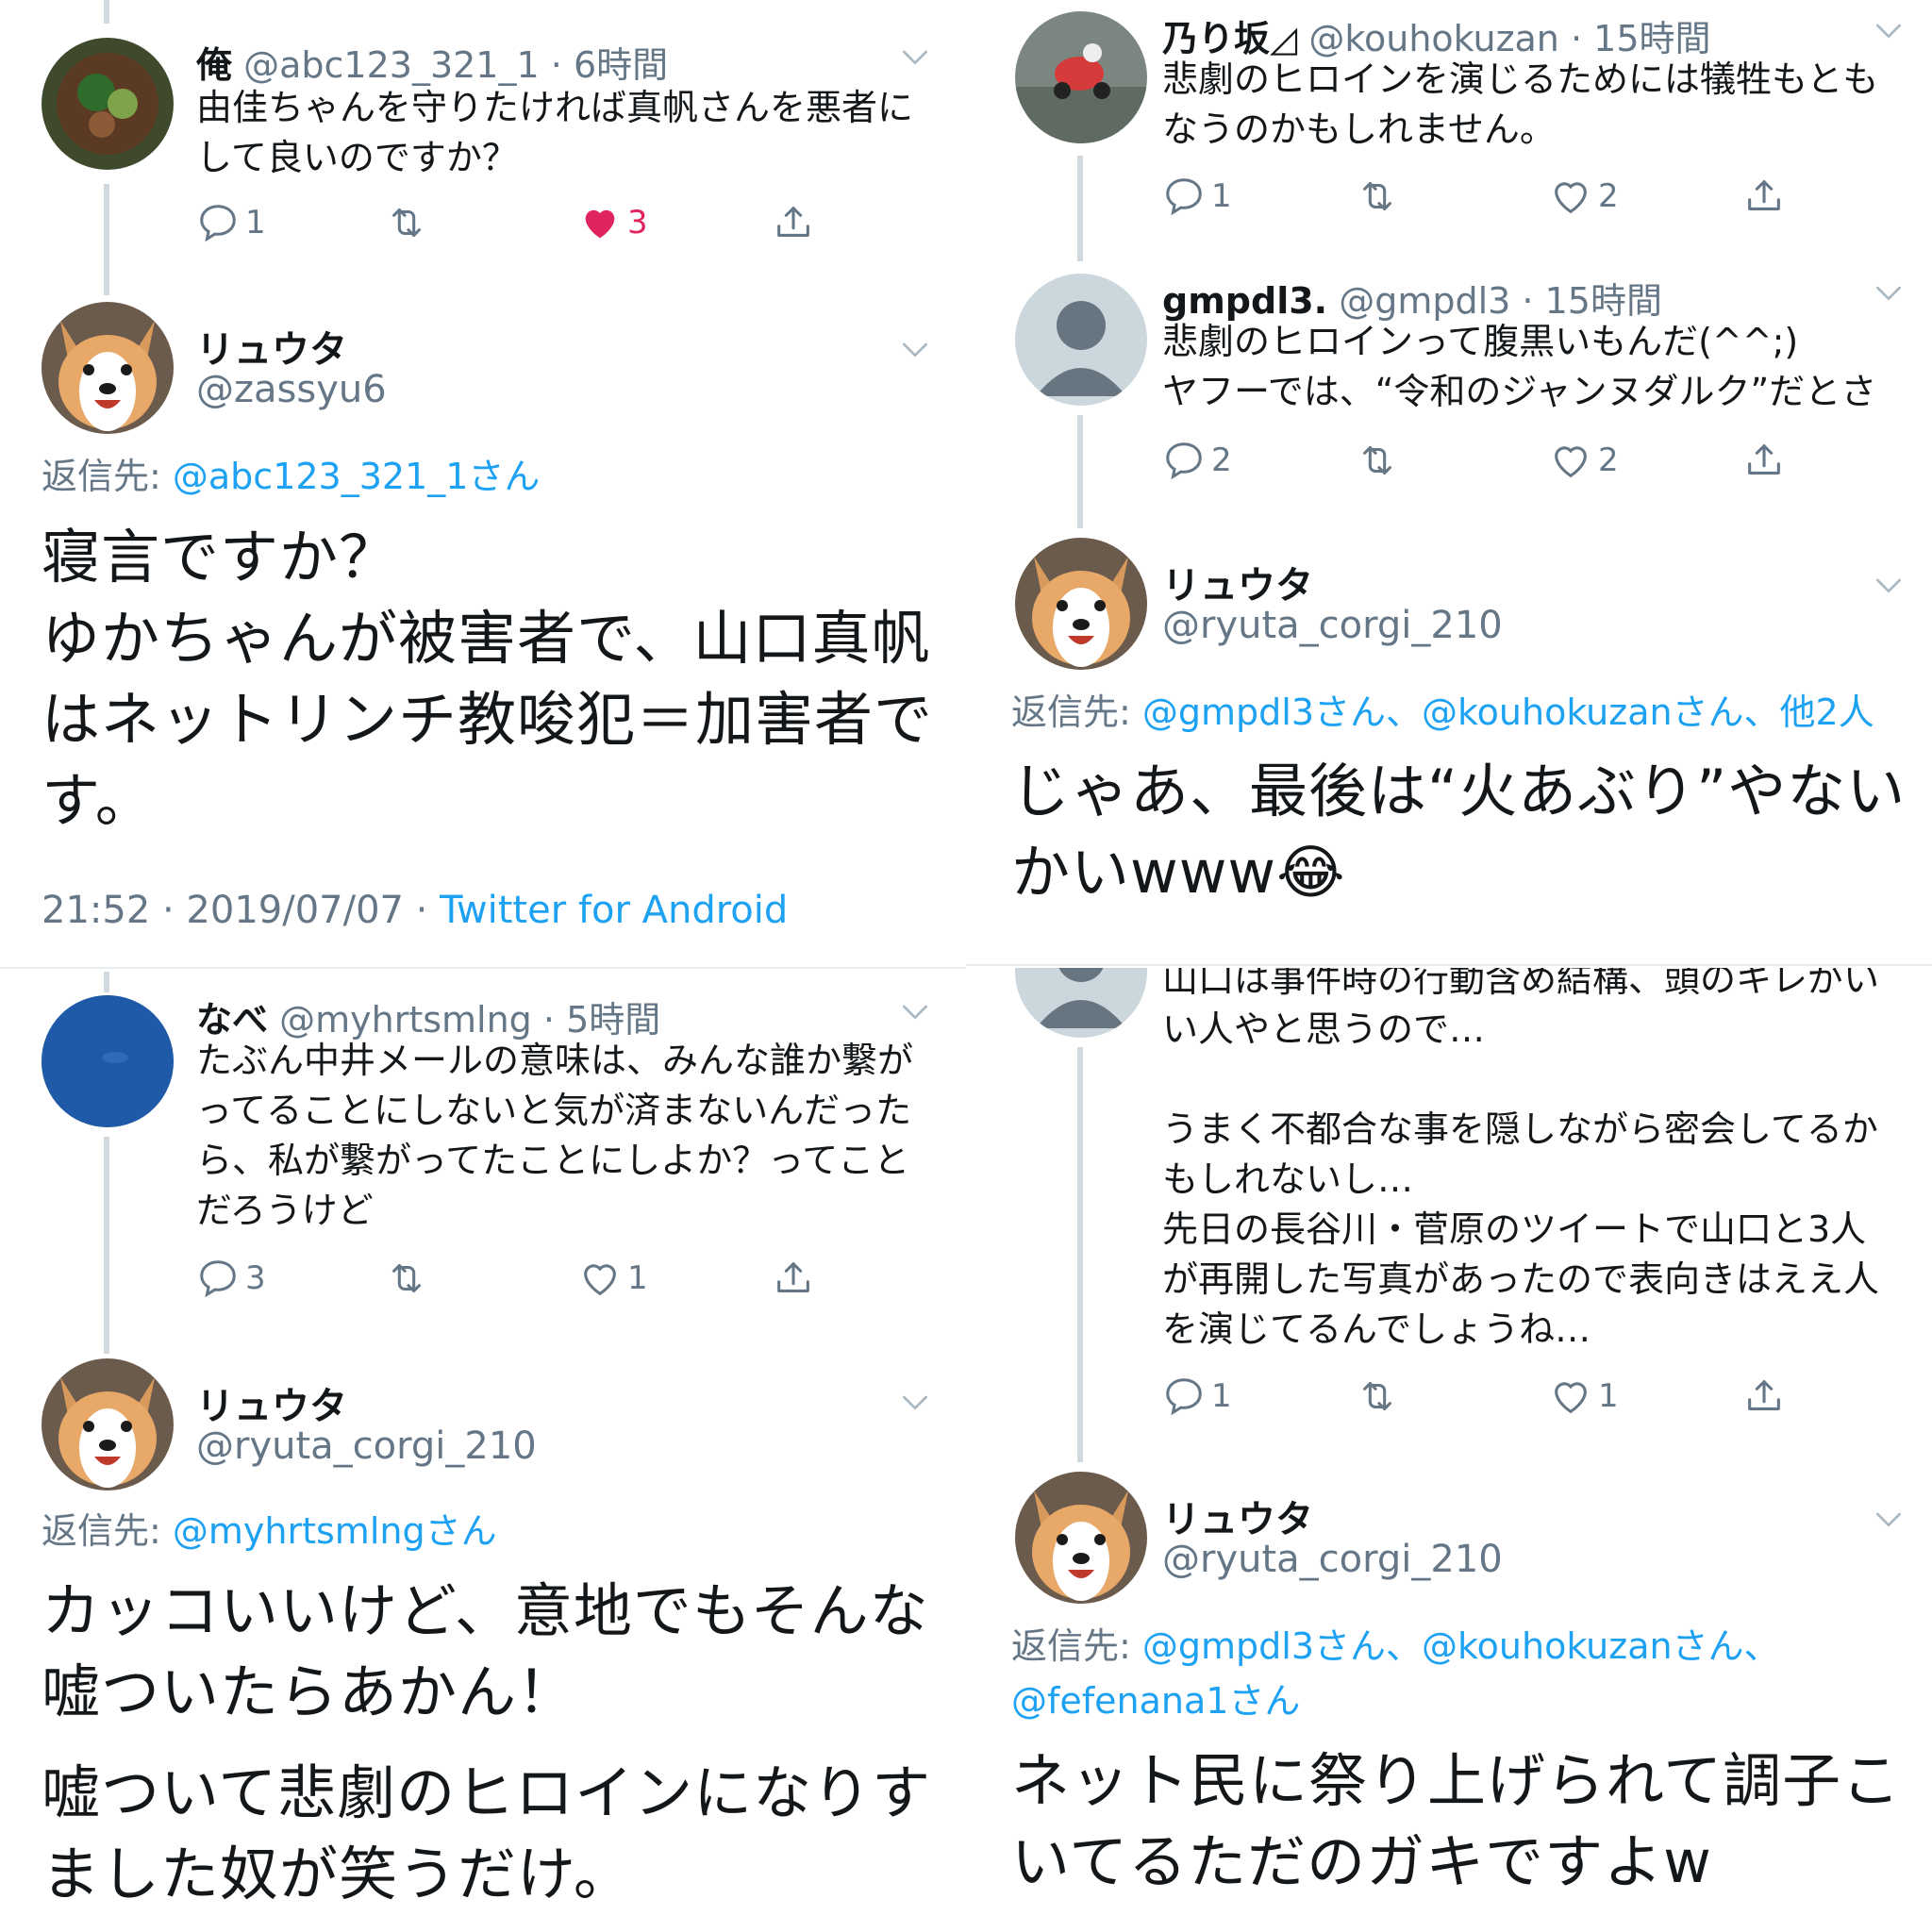 This screenshot has width=1932, height=1932. Describe the element at coordinates (291, 390) in the screenshot. I see `user-handle: @zassyu6` at that location.